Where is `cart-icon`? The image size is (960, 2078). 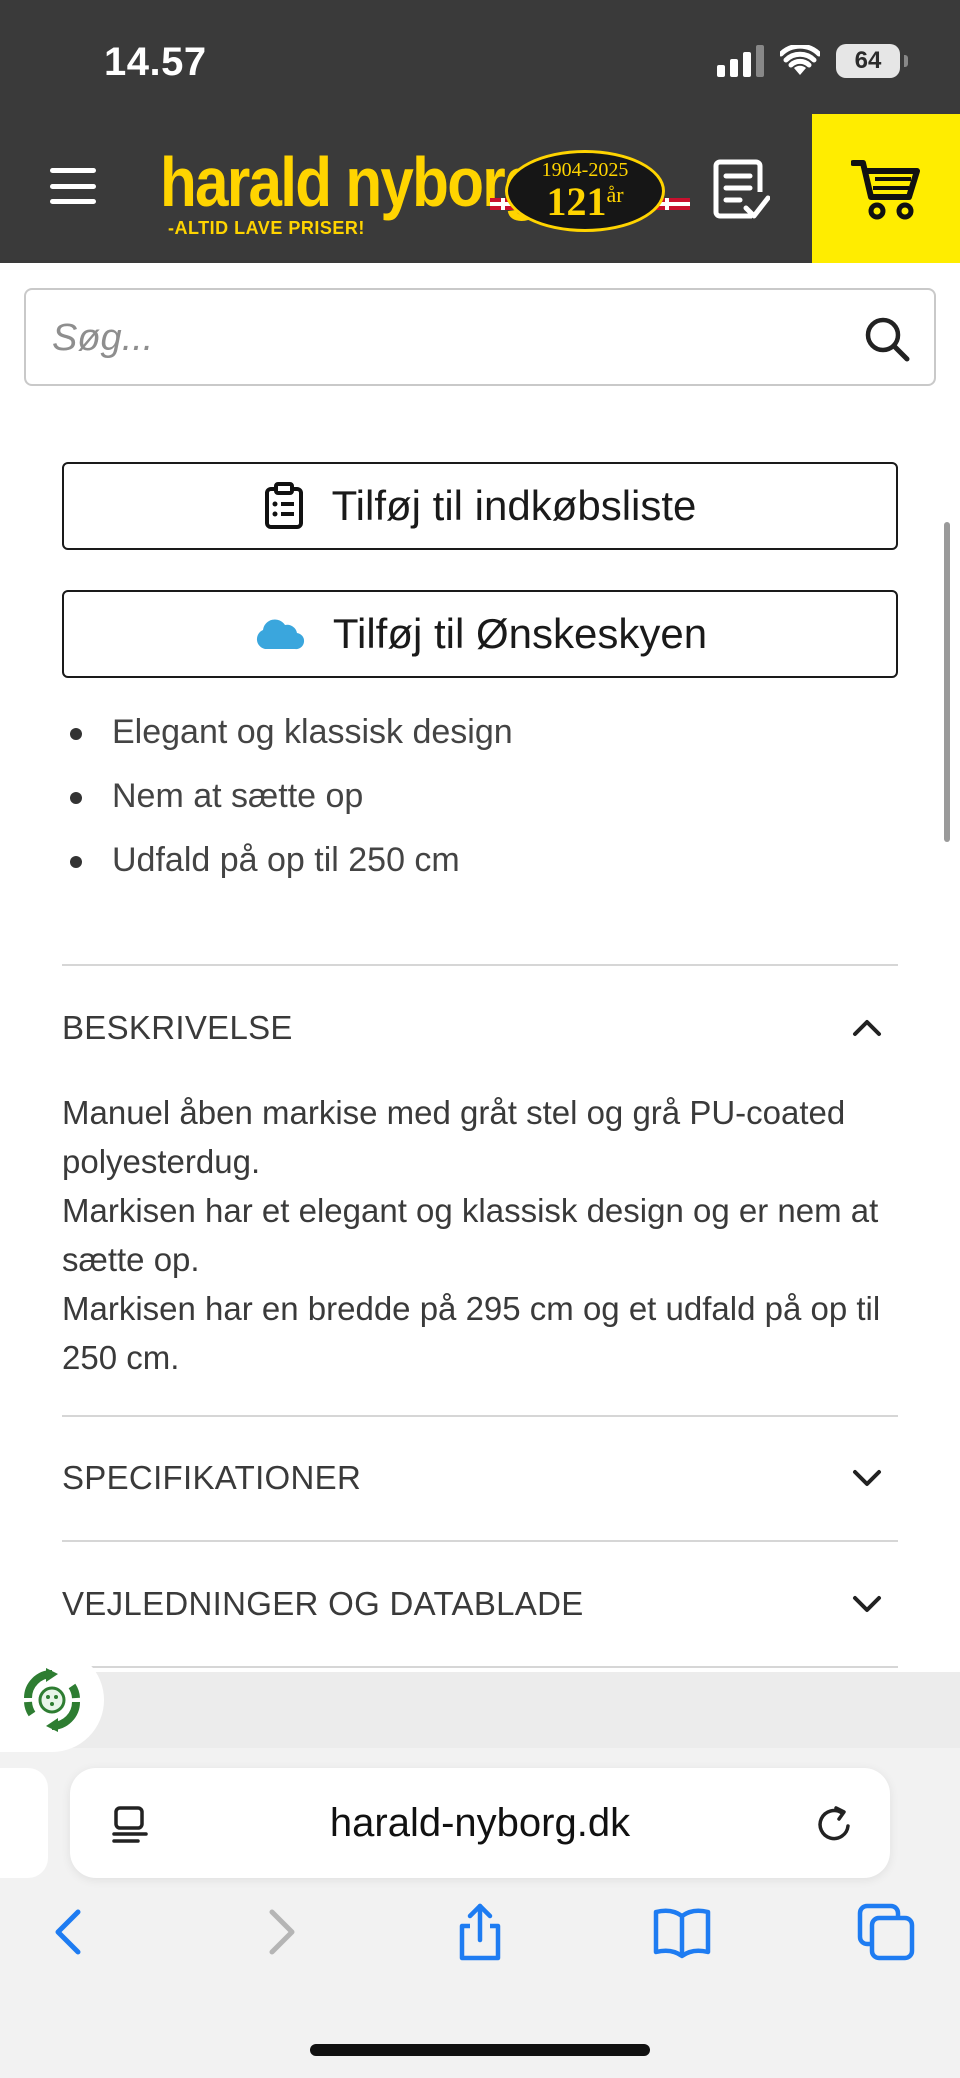 cart-icon is located at coordinates (885, 189).